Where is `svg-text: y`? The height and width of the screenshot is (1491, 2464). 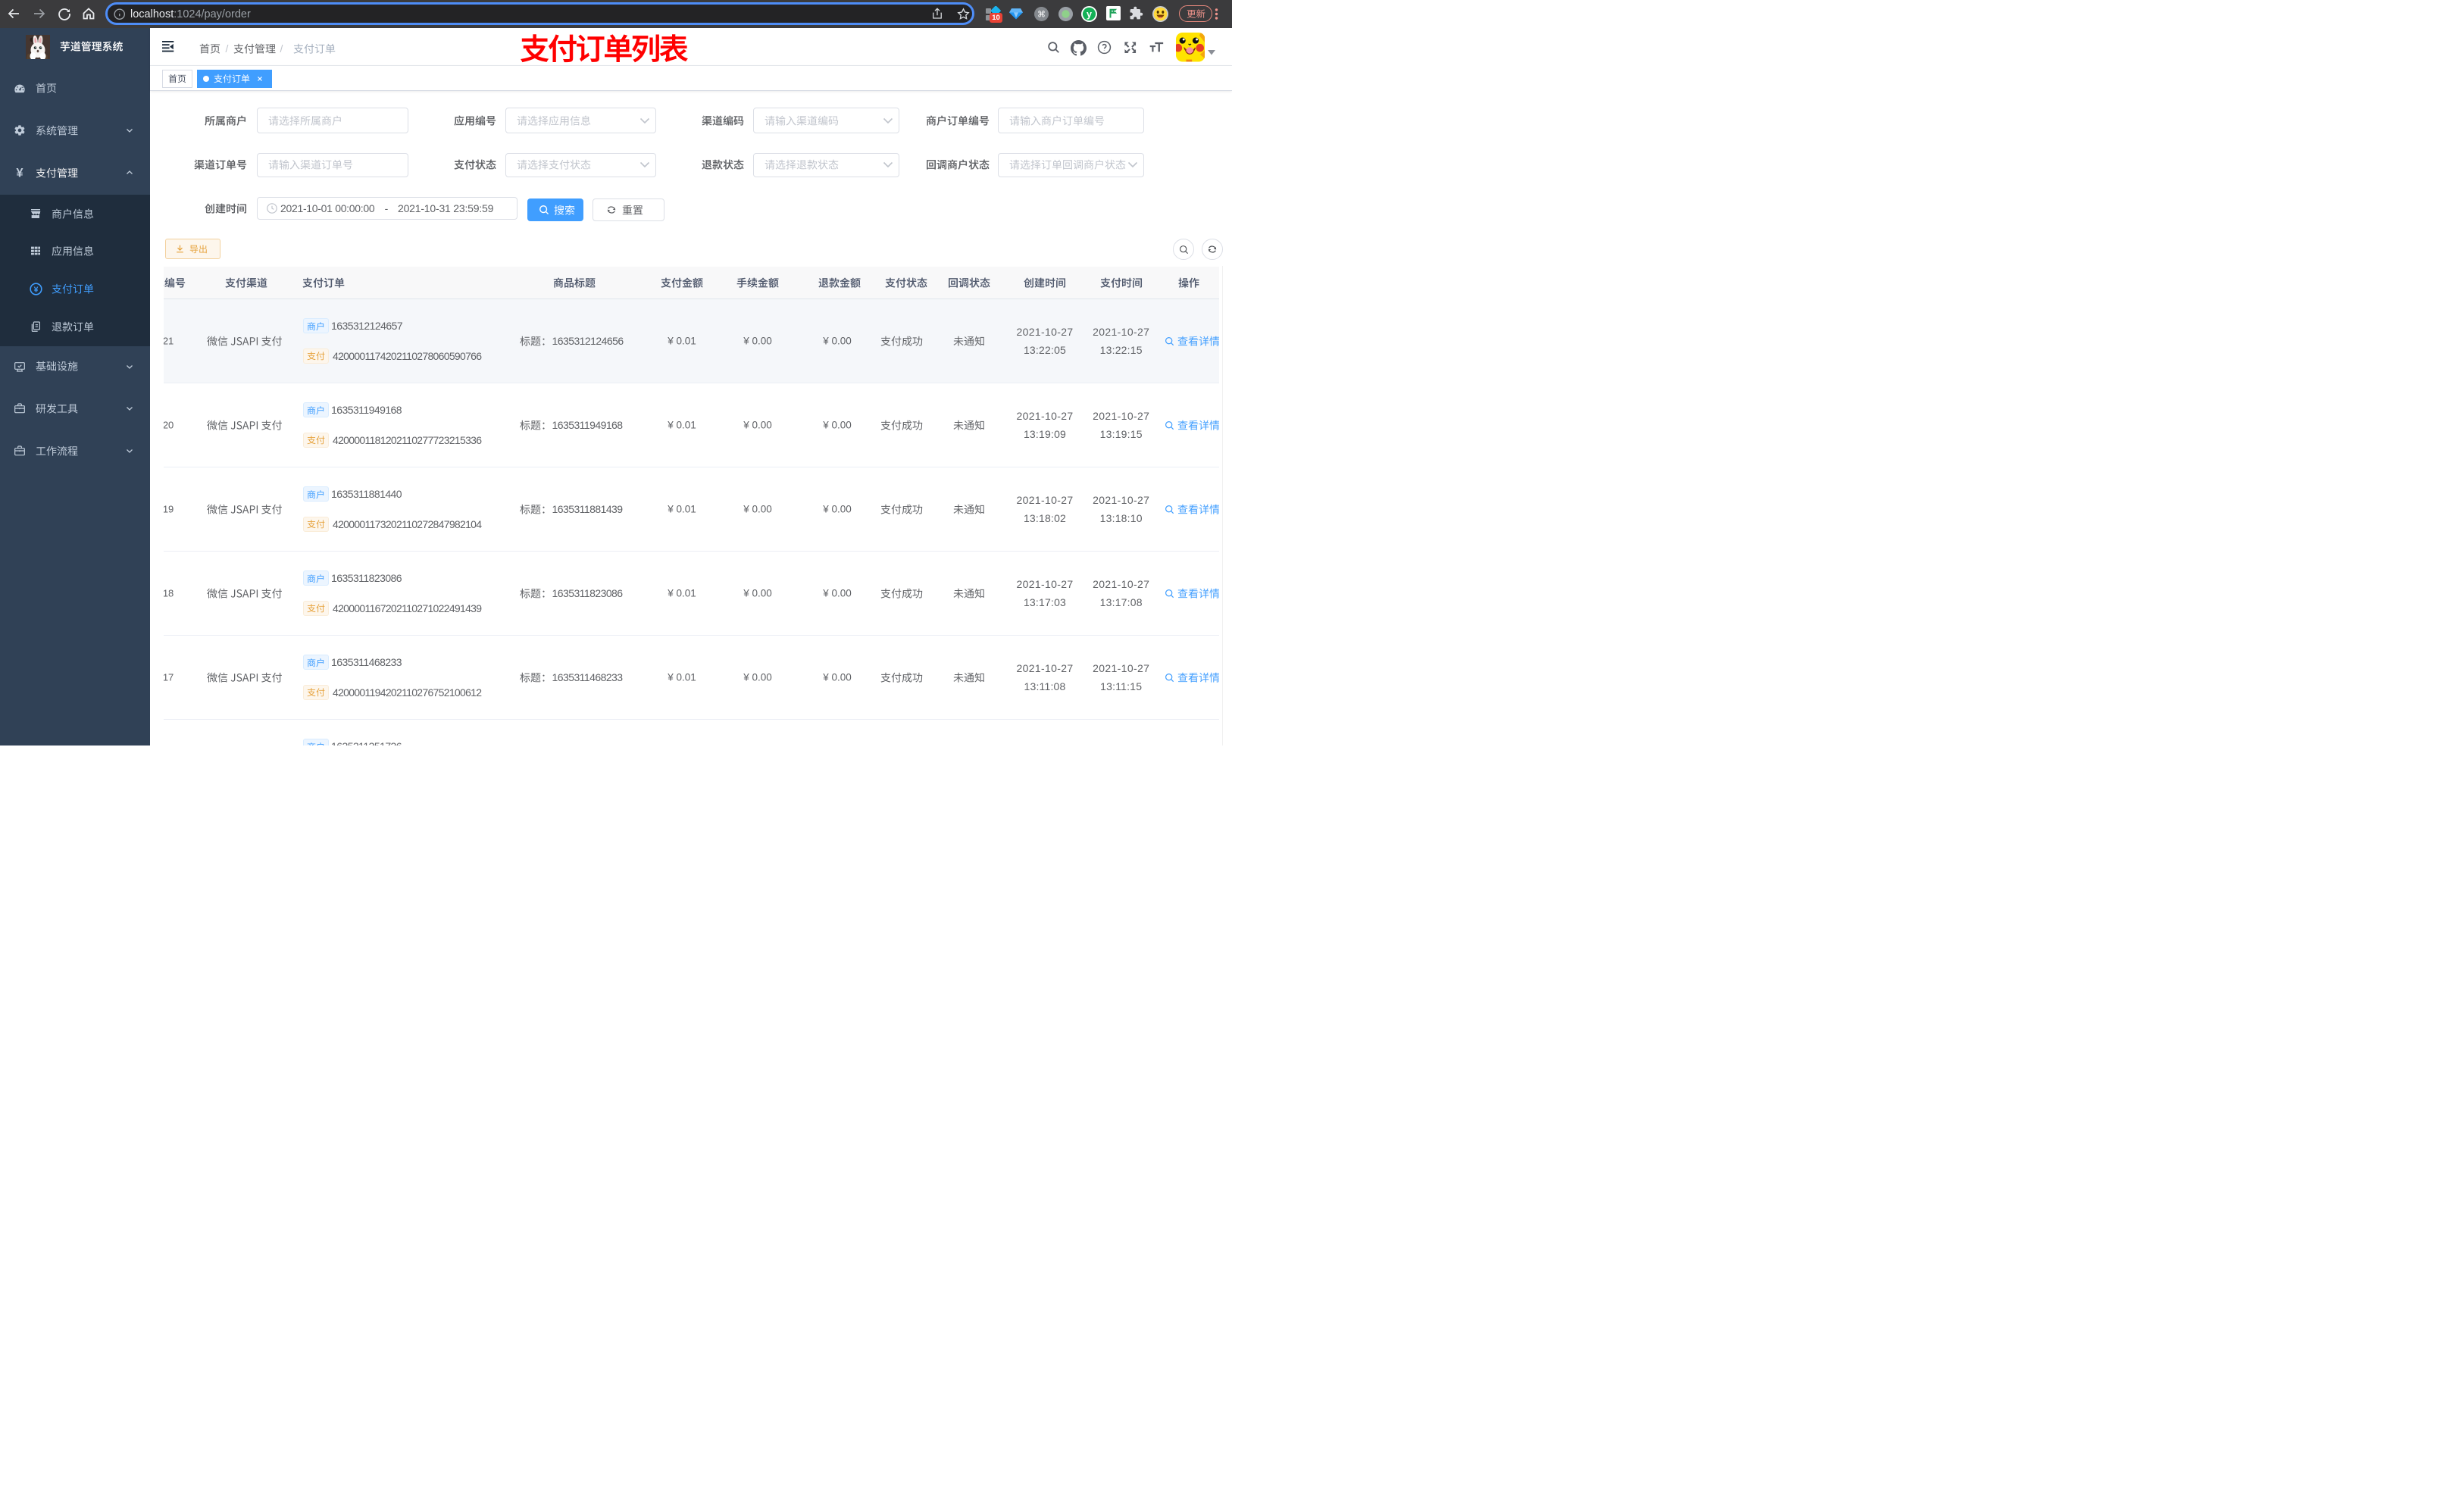 svg-text: y is located at coordinates (1089, 13).